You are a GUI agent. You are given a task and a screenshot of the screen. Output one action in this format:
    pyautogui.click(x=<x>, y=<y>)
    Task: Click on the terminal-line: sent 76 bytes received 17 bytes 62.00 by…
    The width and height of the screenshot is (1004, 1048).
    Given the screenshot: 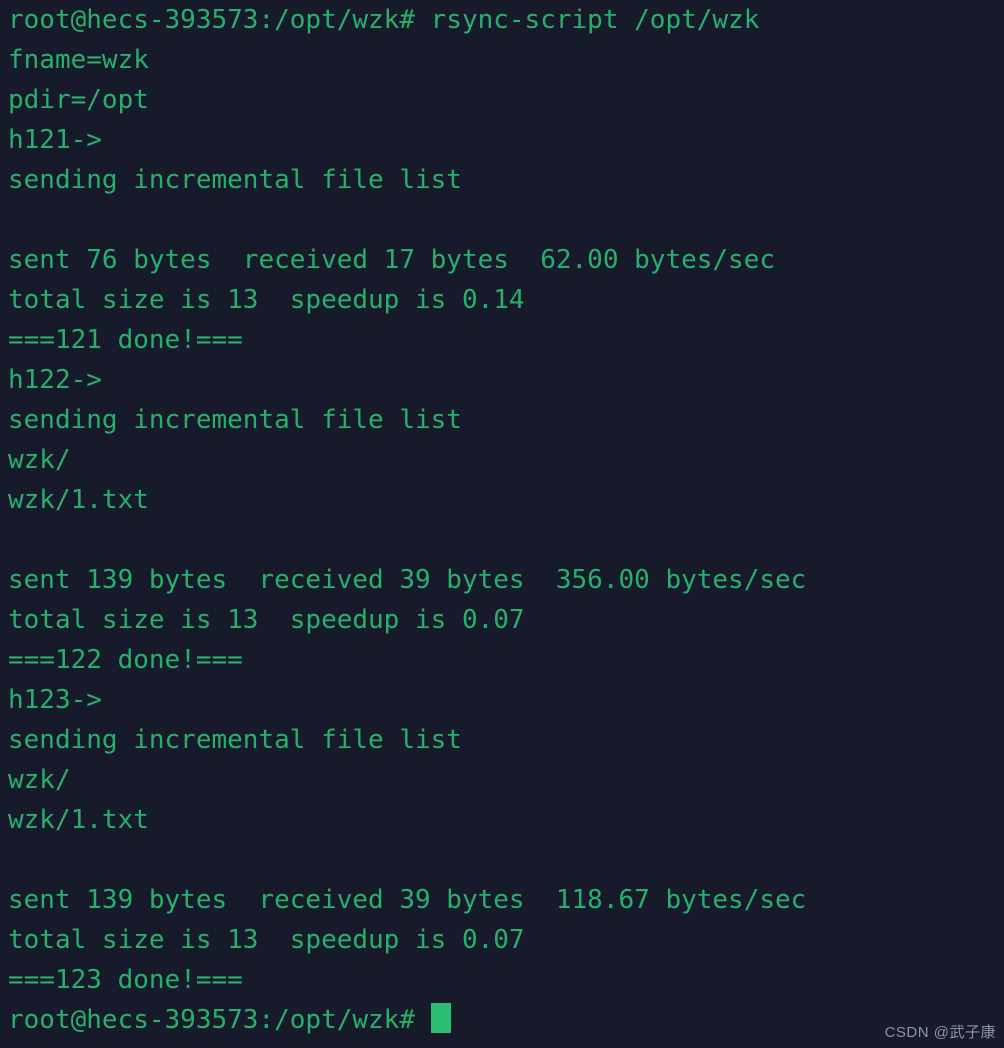 What is the action you would take?
    pyautogui.click(x=392, y=260)
    